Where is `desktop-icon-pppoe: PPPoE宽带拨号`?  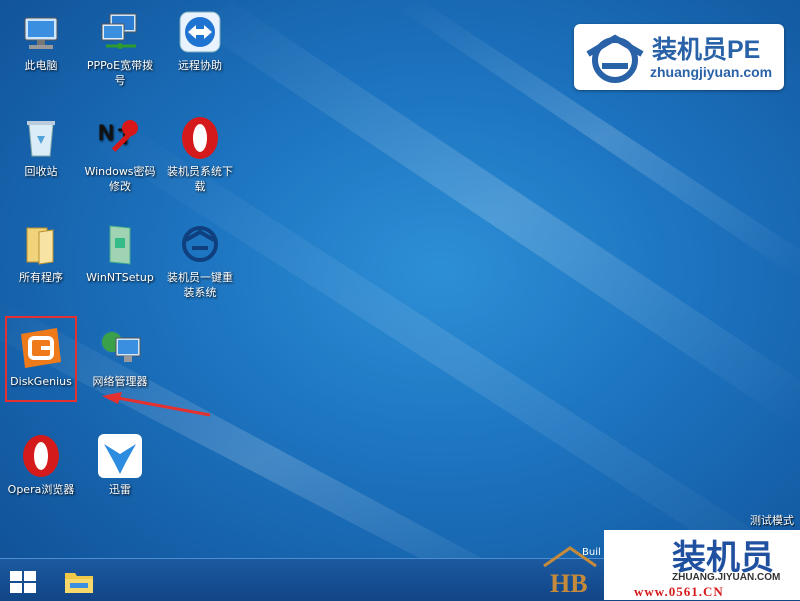
desktop-icon-pppoe: PPPoE宽带拨号 is located at coordinates (120, 48).